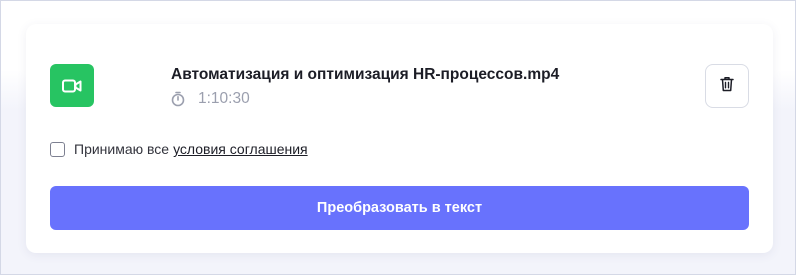  What do you see at coordinates (240, 149) in the screenshot?
I see `agreement-terms-link: условия соглашения` at bounding box center [240, 149].